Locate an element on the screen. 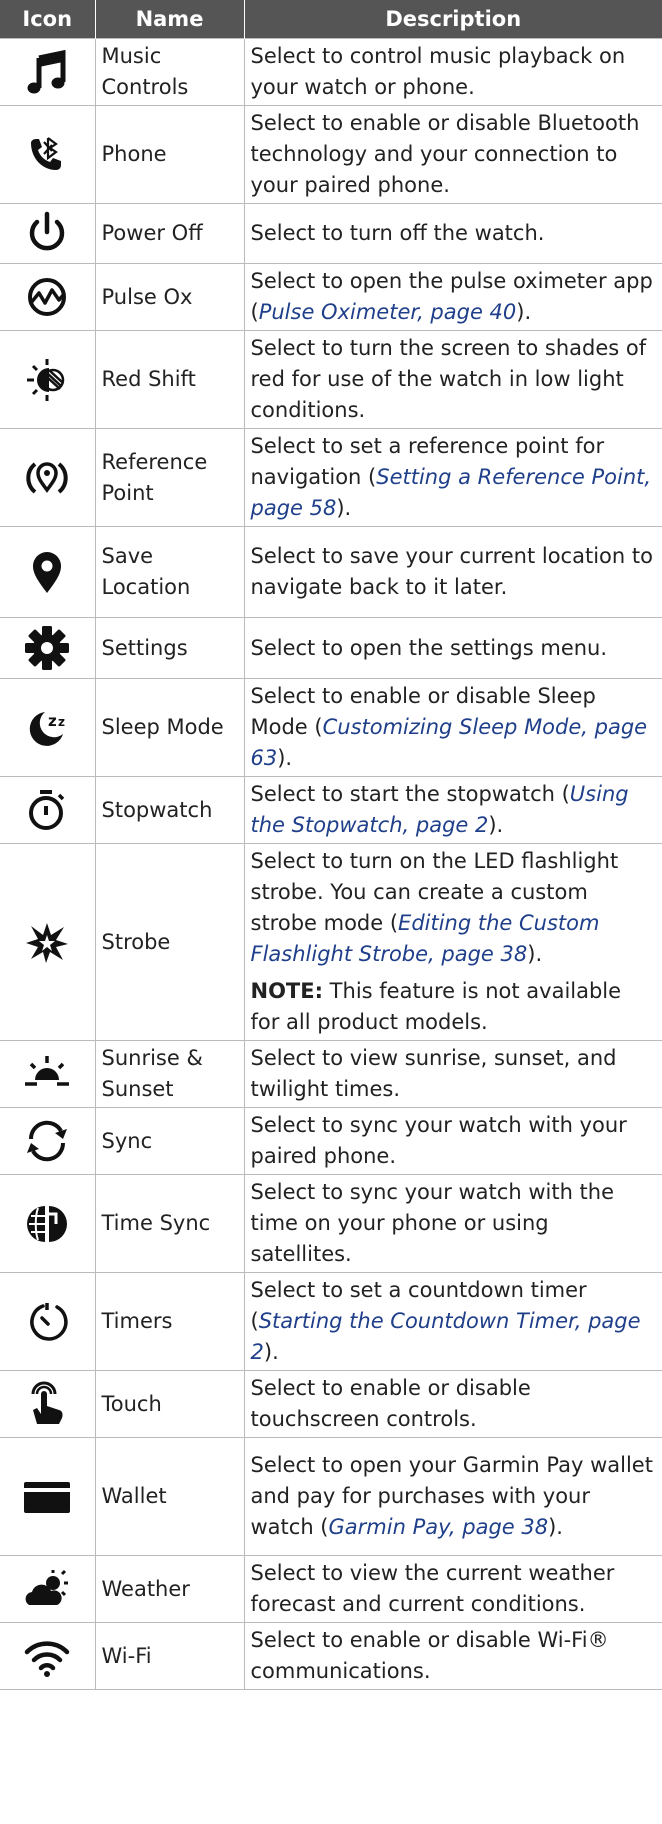 The width and height of the screenshot is (662, 1824). music-note-icon is located at coordinates (46, 71).